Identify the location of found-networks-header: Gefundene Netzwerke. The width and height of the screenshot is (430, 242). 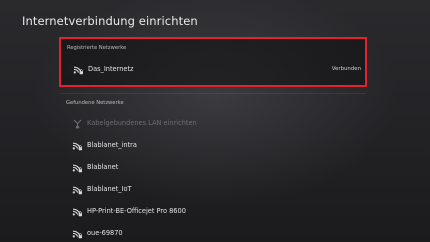
(95, 103).